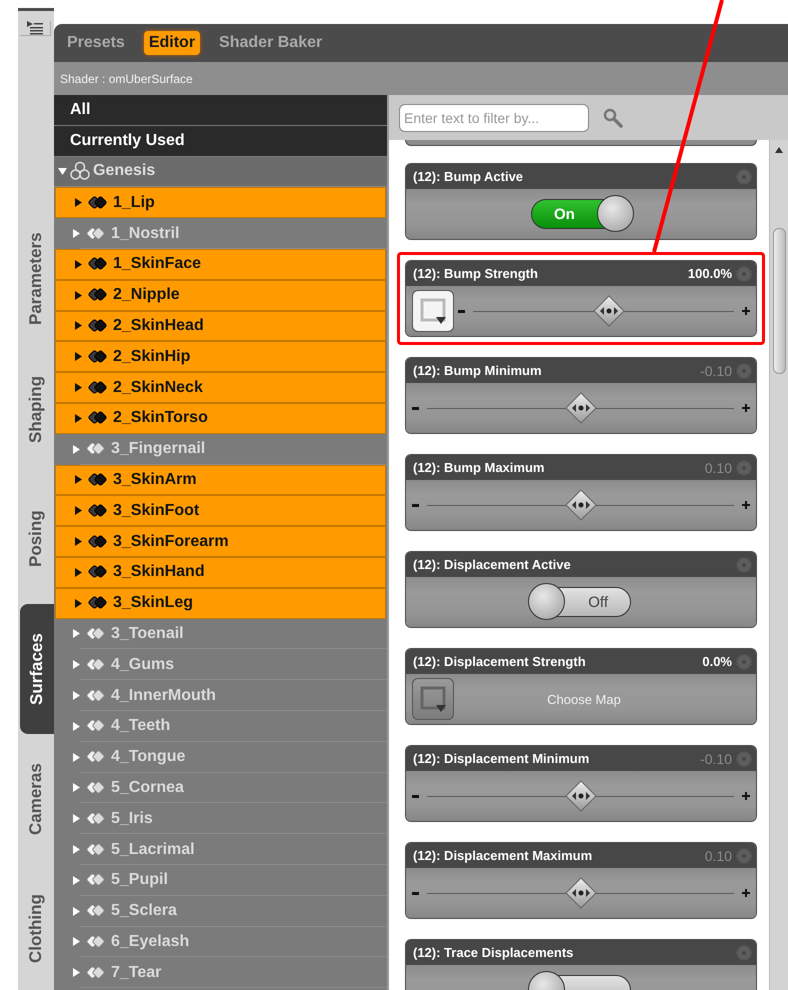  Describe the element at coordinates (500, 661) in the screenshot. I see `property-title: (12): Displacement Strength` at that location.